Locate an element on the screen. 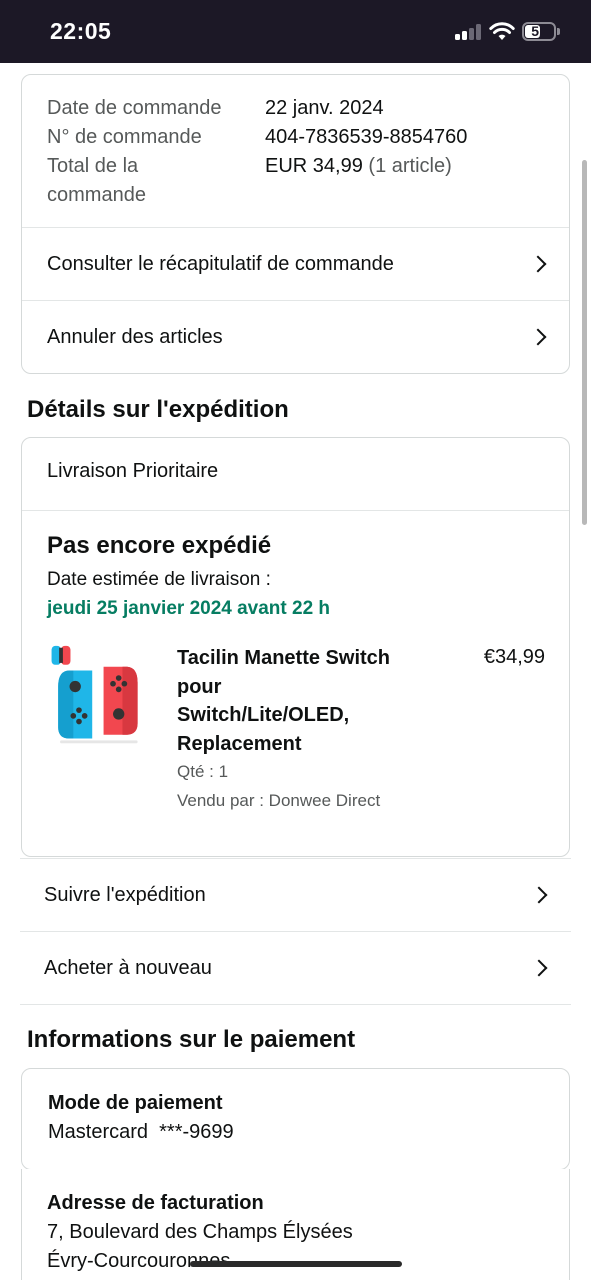 This screenshot has width=591, height=1280. payment-method-label: Mode de paiement is located at coordinates (135, 1103).